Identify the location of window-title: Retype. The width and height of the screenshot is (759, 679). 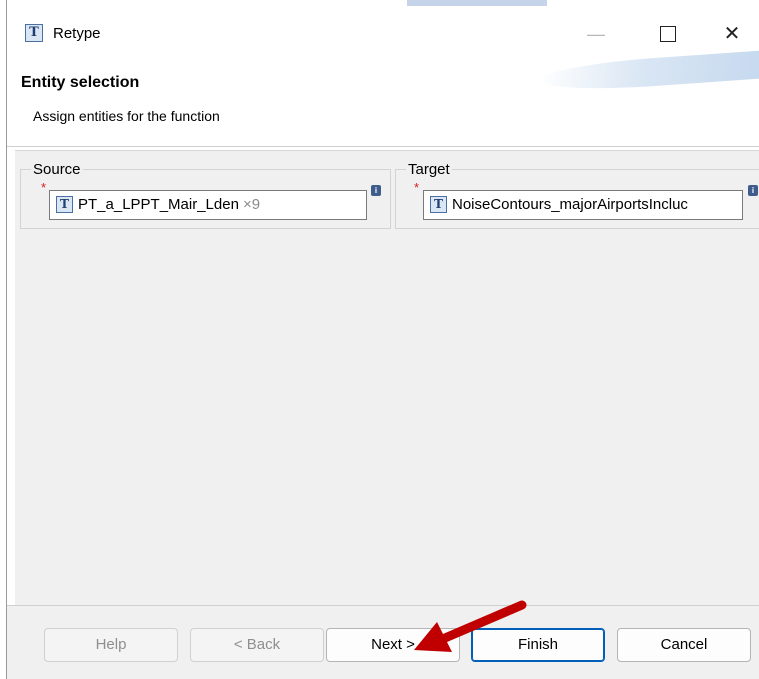
(77, 33).